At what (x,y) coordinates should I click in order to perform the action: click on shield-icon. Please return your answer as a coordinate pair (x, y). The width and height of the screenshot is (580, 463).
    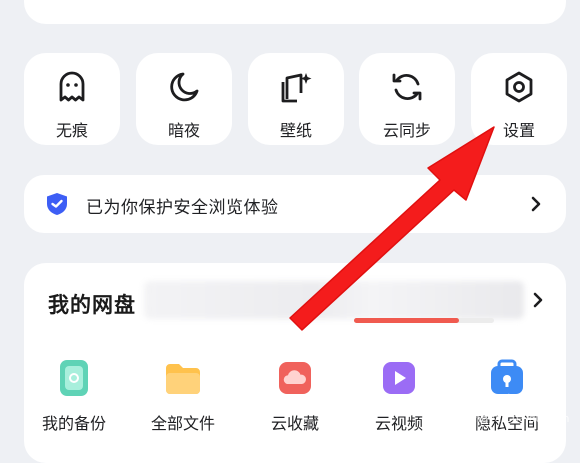
    Looking at the image, I should click on (57, 206).